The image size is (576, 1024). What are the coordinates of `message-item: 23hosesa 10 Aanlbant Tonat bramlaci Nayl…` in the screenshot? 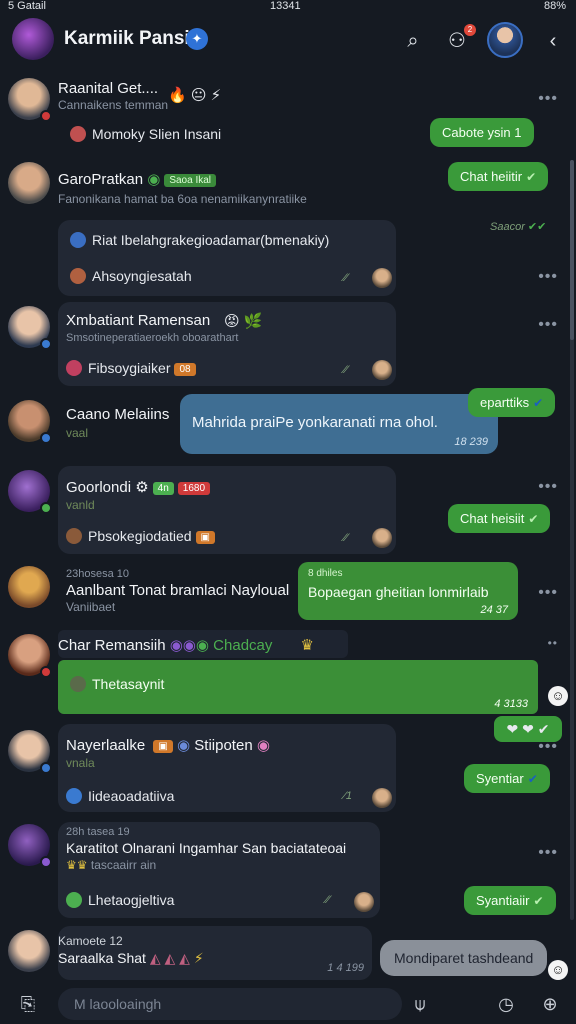 It's located at (288, 592).